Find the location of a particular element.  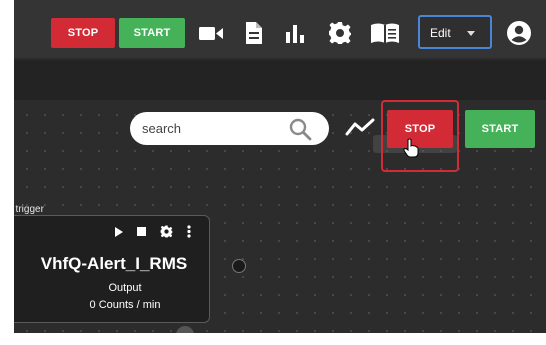

search-icon is located at coordinates (300, 129).